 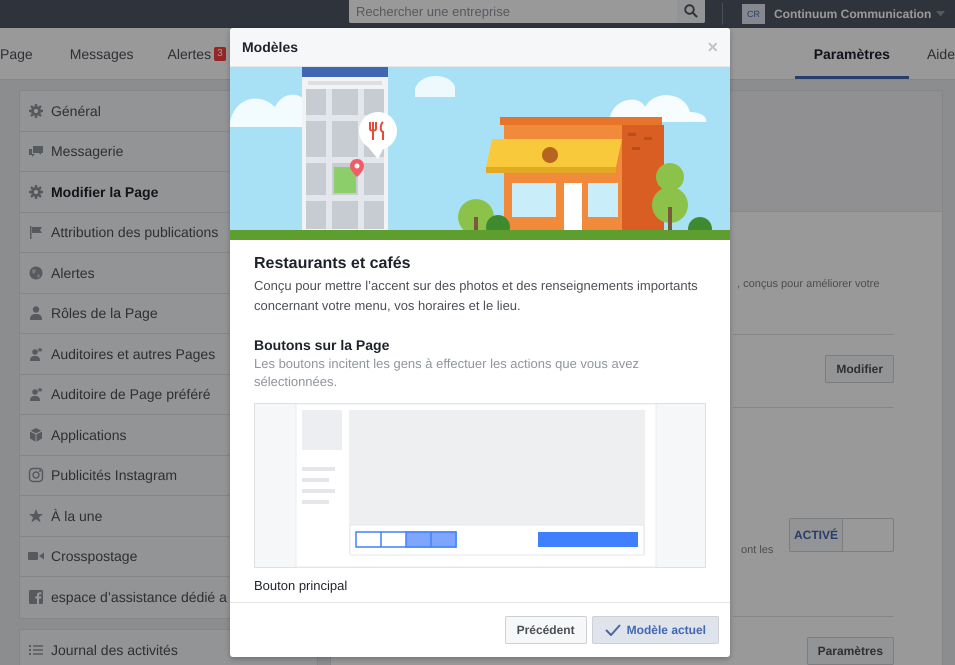 What do you see at coordinates (36, 597) in the screenshot?
I see `square-f-icon` at bounding box center [36, 597].